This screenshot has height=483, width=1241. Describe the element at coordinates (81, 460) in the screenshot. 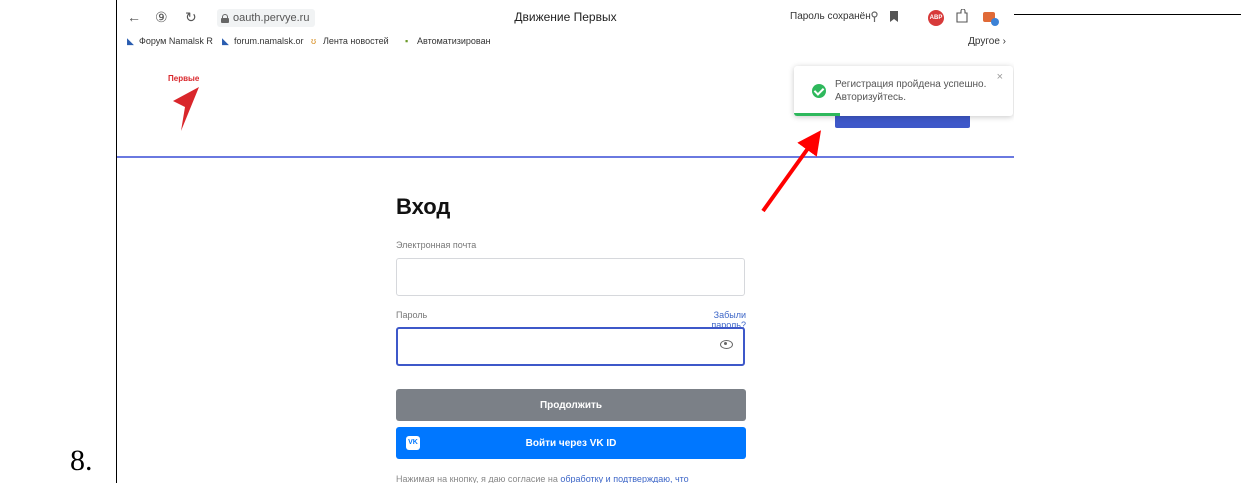

I see `list-number: 8.` at that location.